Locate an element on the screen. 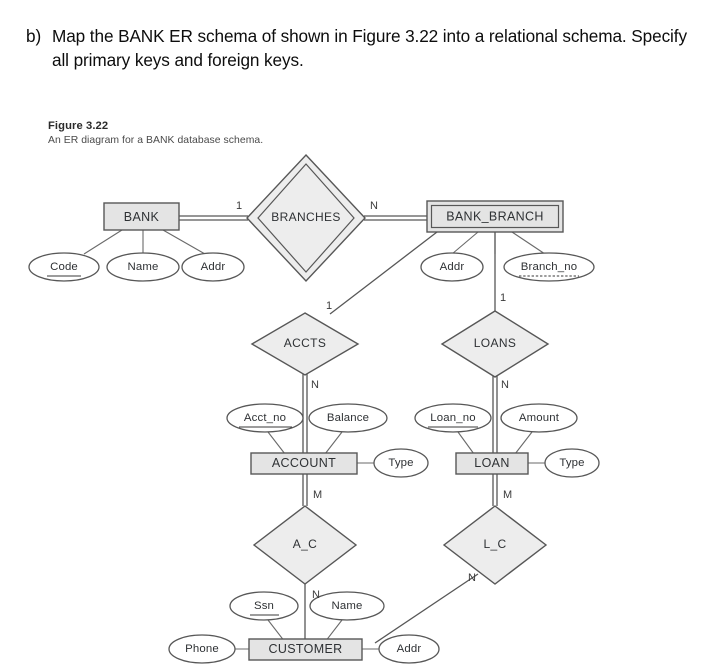 This screenshot has height=671, width=728. attribute-bank-name: Name is located at coordinates (143, 267).